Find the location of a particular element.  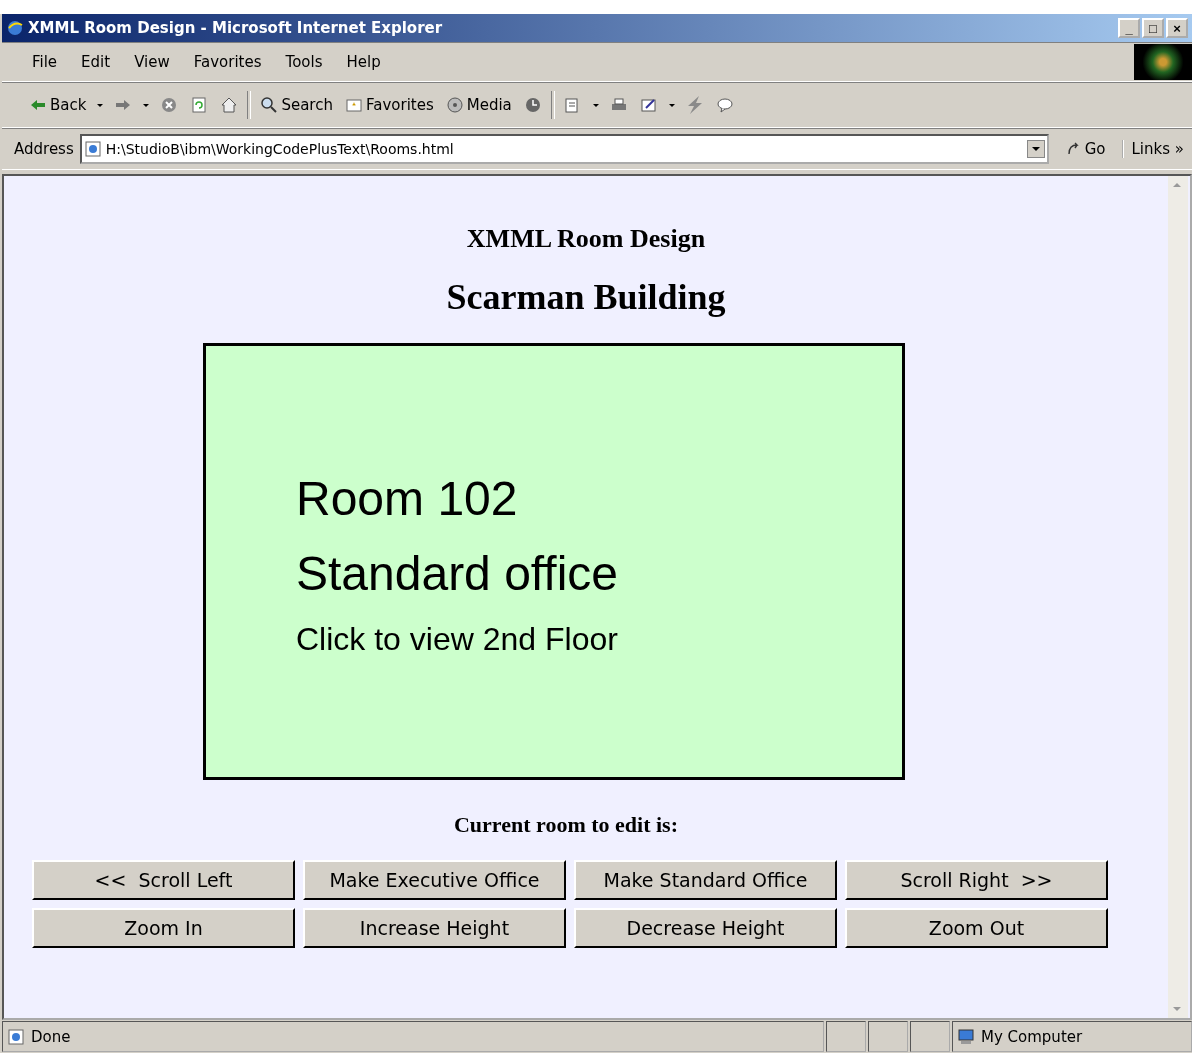

media-icon is located at coordinates (454, 105).